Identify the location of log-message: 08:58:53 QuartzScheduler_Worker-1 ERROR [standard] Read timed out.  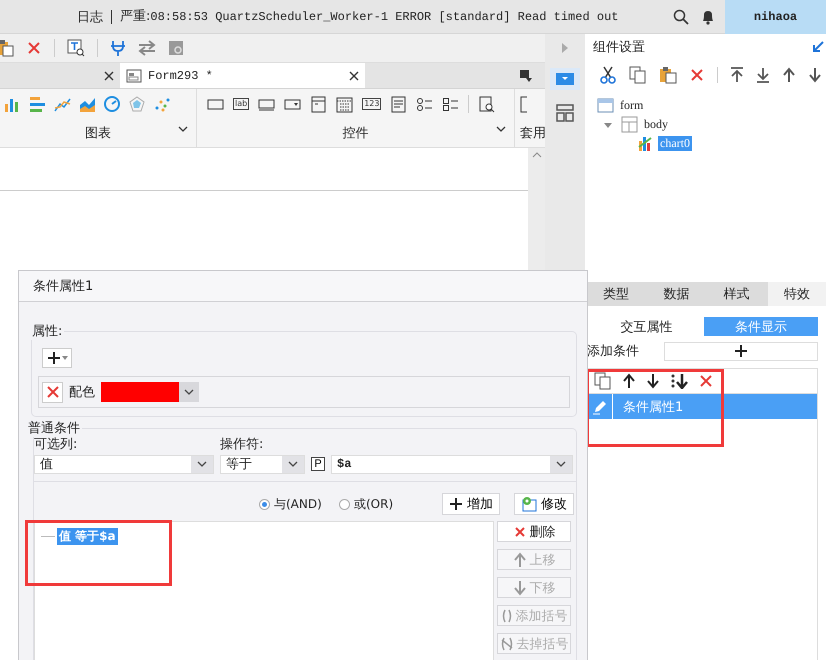
(384, 17).